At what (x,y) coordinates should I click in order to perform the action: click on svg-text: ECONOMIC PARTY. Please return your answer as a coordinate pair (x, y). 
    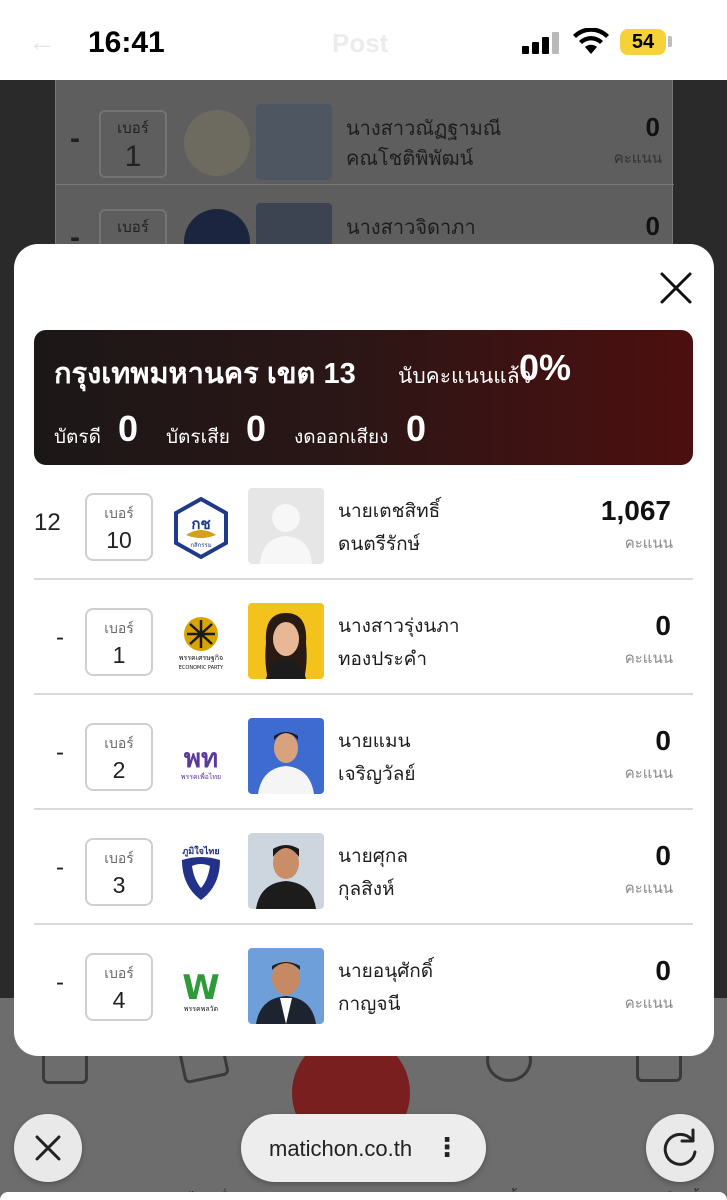
    Looking at the image, I should click on (201, 668).